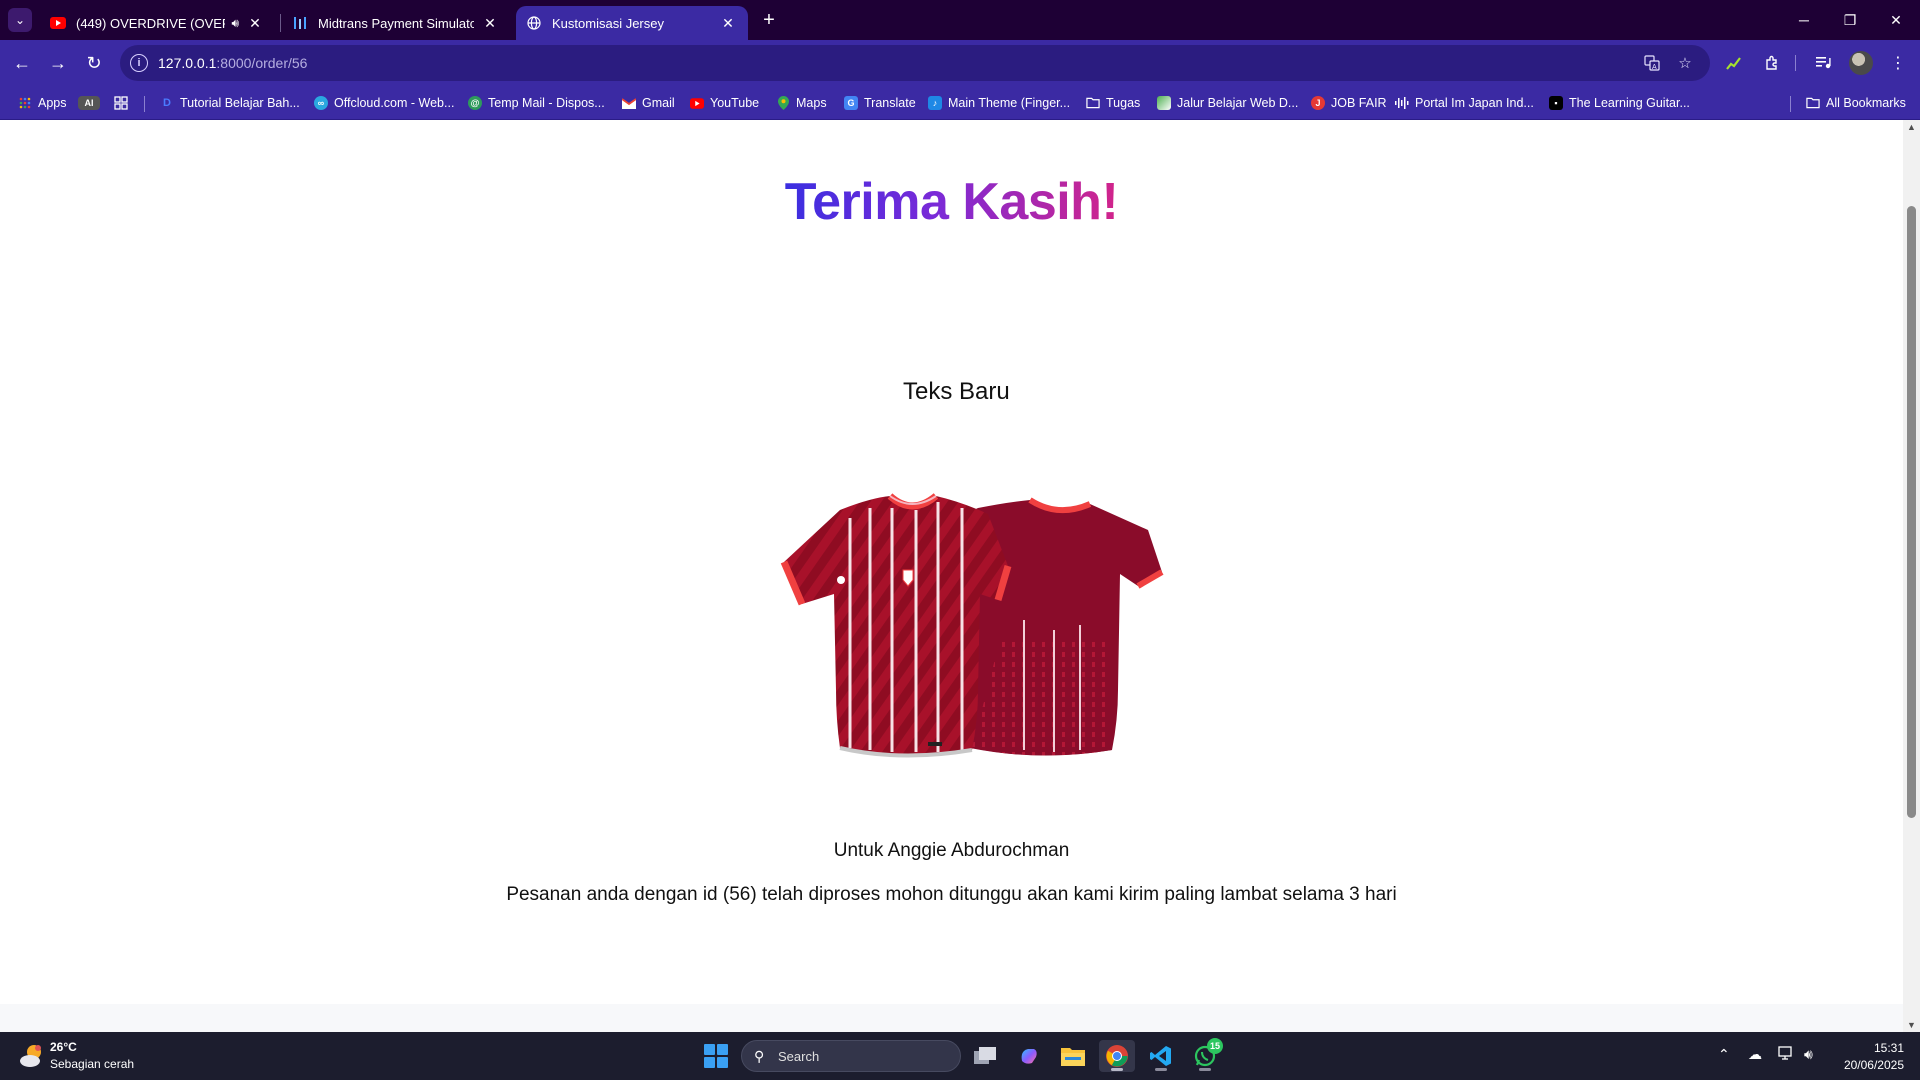 The height and width of the screenshot is (1080, 1920). I want to click on jersey-front, so click(896, 625).